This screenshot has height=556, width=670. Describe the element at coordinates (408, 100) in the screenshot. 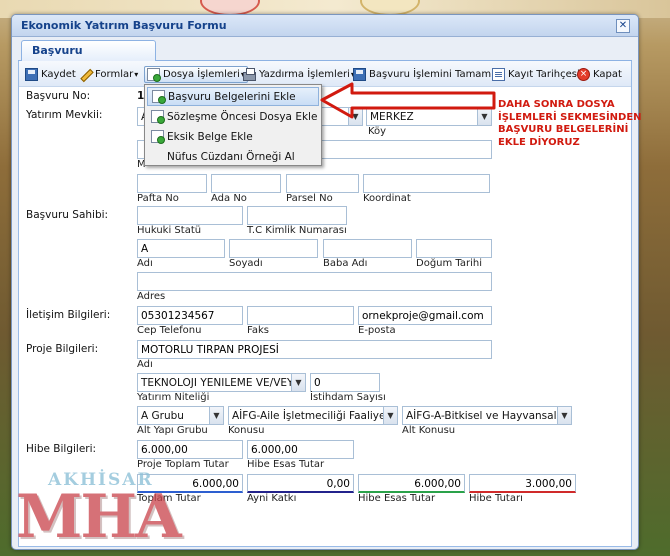

I see `arrow-shape` at that location.